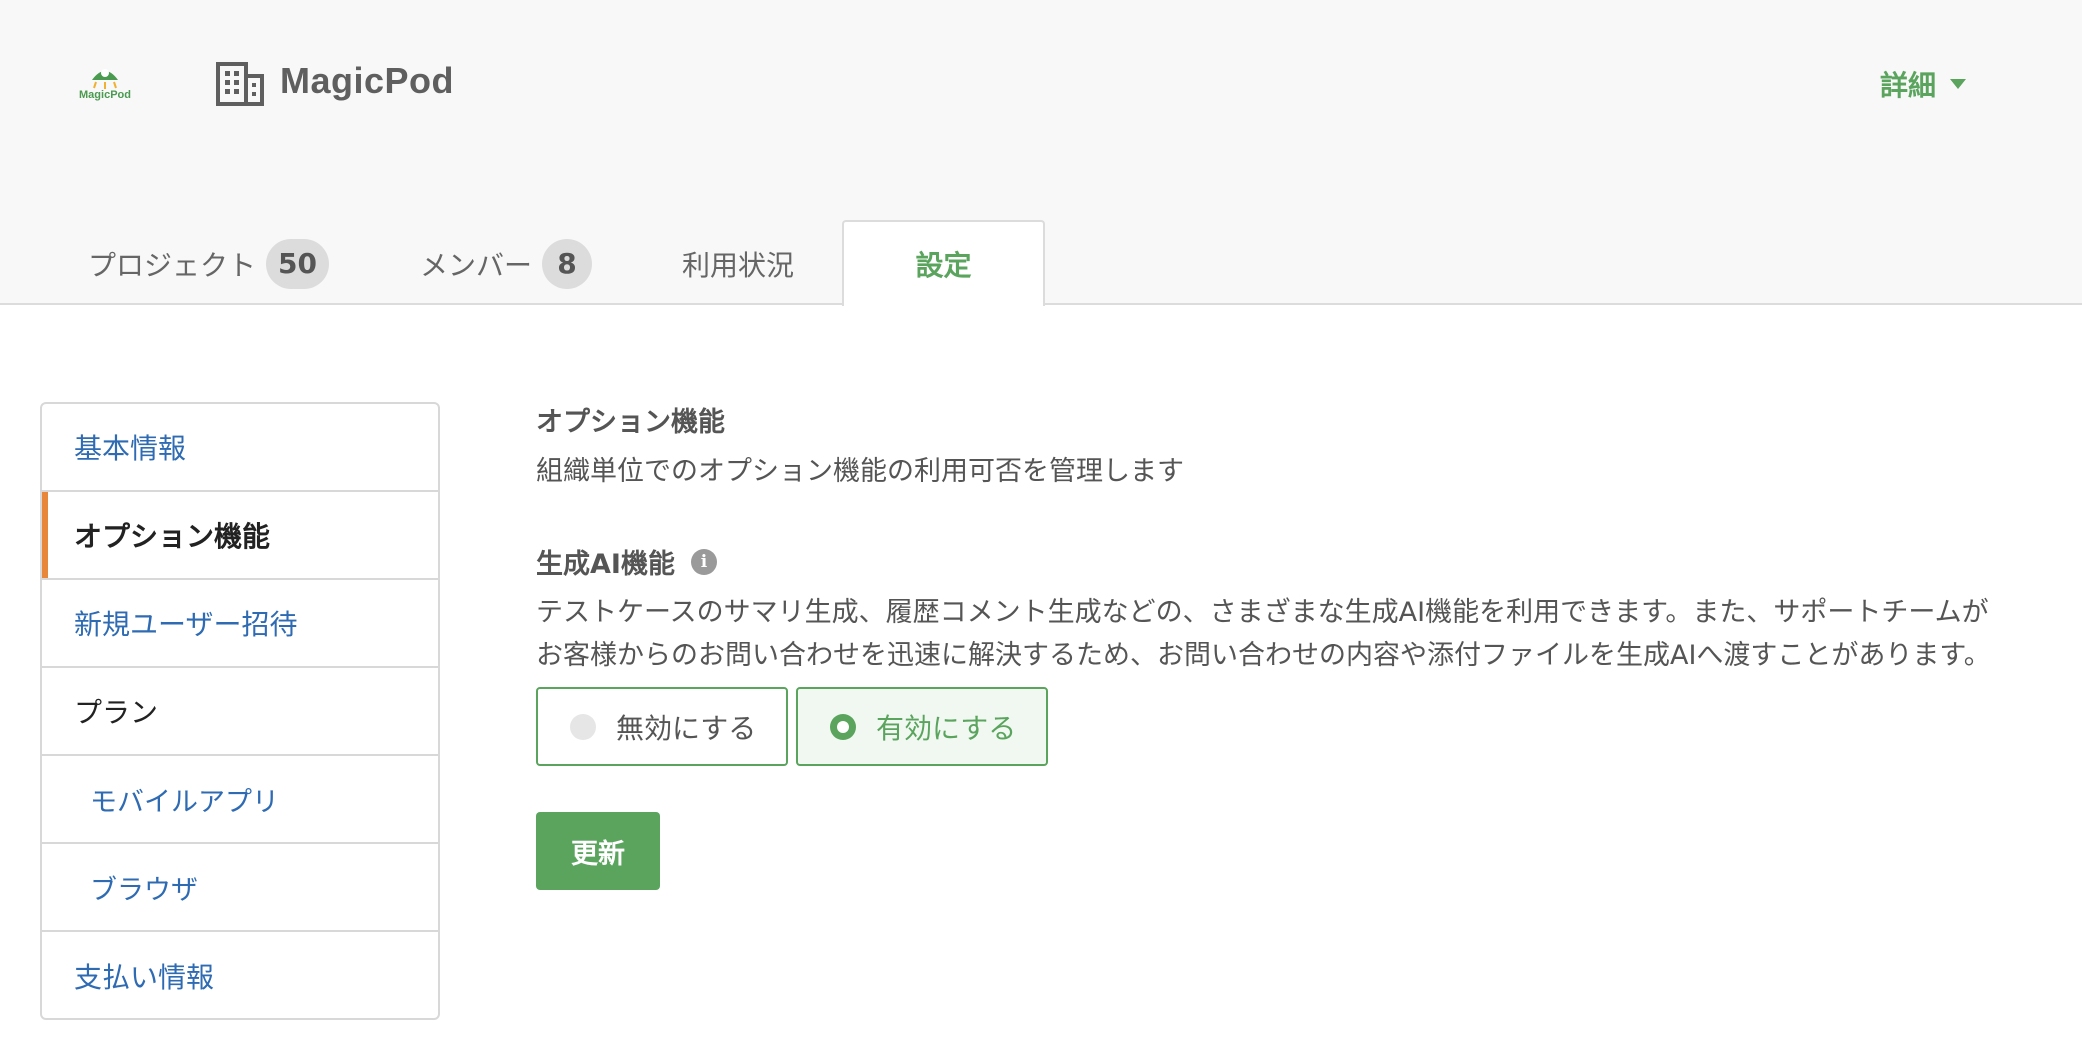 The image size is (2082, 1064). I want to click on sidebar-item-label: ブラウザ, so click(144, 890).